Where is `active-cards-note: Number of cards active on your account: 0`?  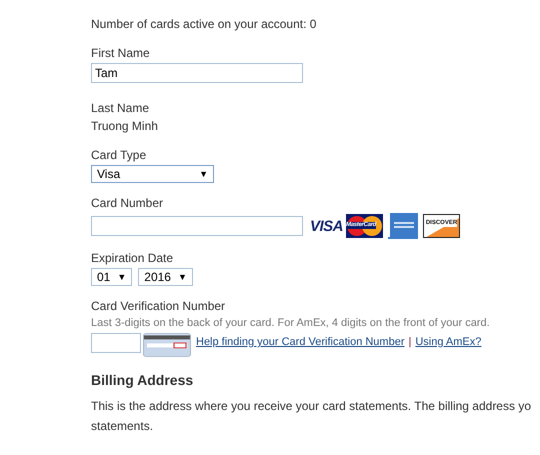 active-cards-note: Number of cards active on your account: 0 is located at coordinates (204, 24).